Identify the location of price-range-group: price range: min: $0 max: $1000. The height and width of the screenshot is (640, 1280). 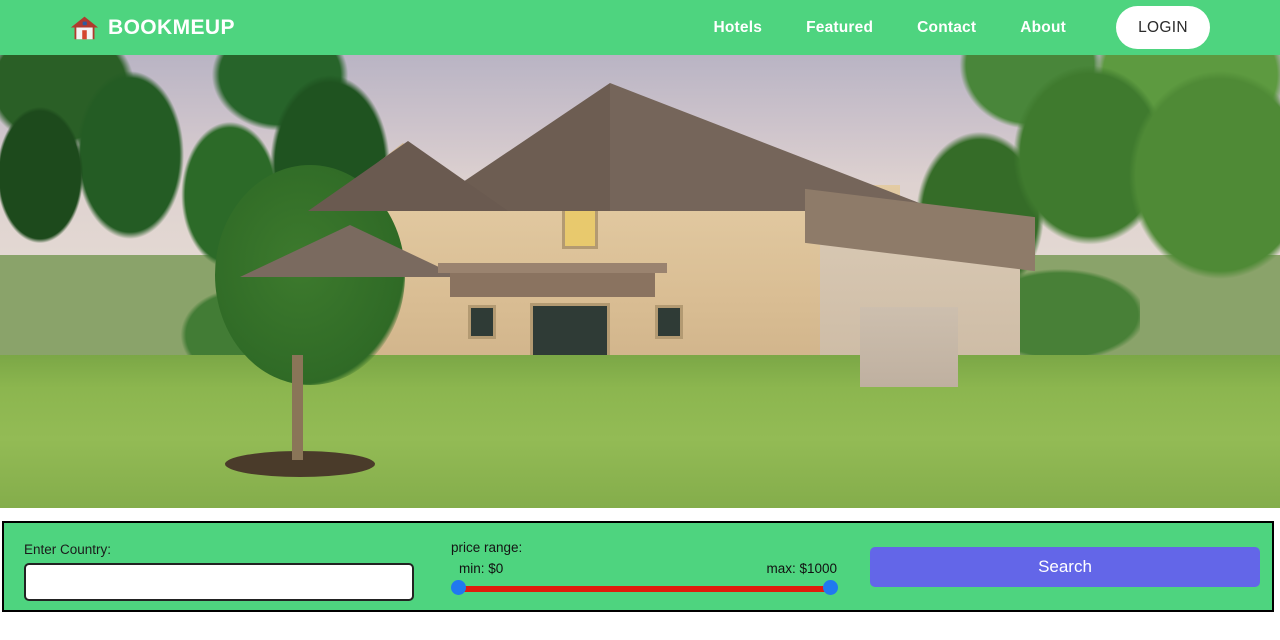
(646, 569).